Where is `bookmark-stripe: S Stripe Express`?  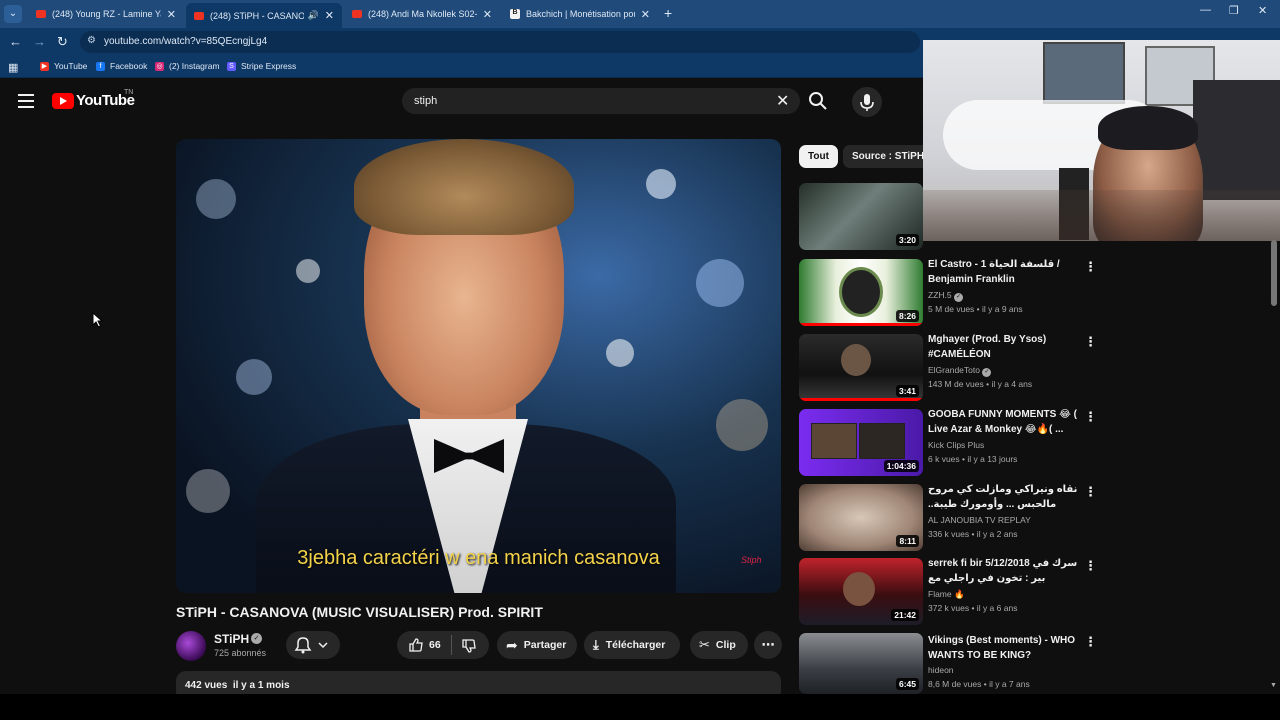 bookmark-stripe: S Stripe Express is located at coordinates (261, 66).